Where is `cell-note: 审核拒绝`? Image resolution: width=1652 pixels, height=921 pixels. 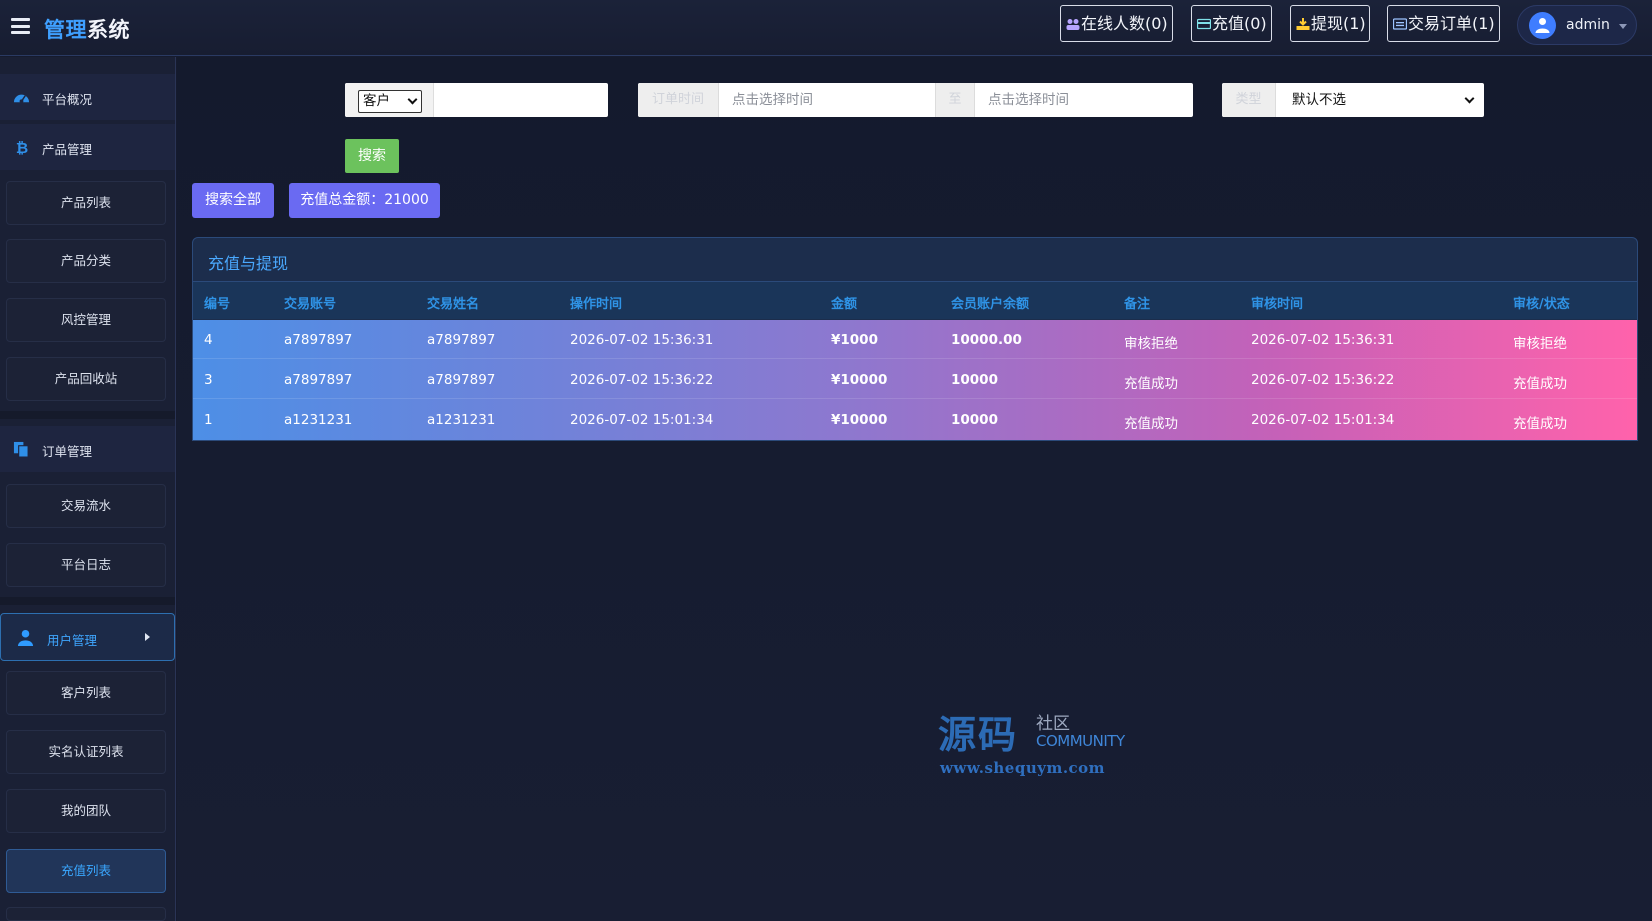
cell-note: 审核拒绝 is located at coordinates (1151, 344).